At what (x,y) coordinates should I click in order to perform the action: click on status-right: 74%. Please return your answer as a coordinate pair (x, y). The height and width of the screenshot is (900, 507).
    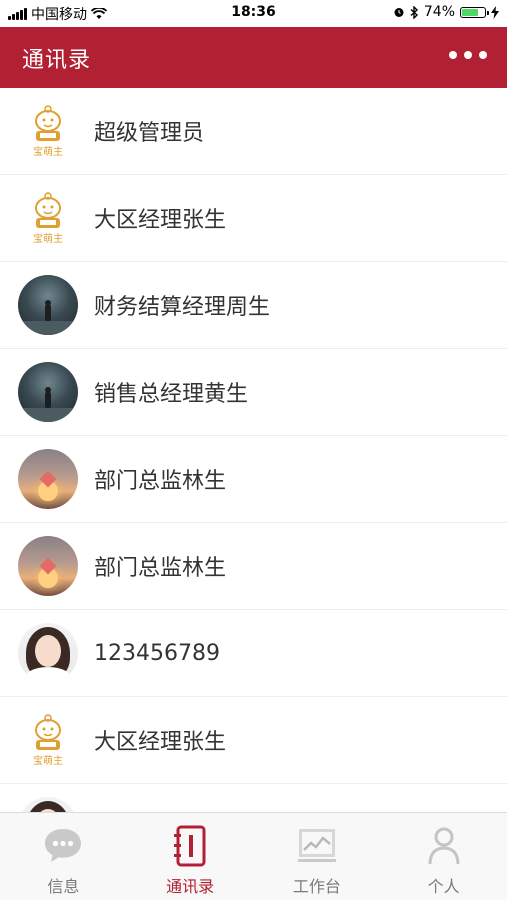
    Looking at the image, I should click on (446, 12).